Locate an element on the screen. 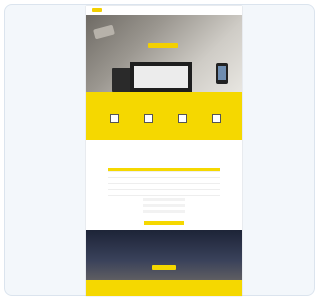  footer-section is located at coordinates (164, 288).